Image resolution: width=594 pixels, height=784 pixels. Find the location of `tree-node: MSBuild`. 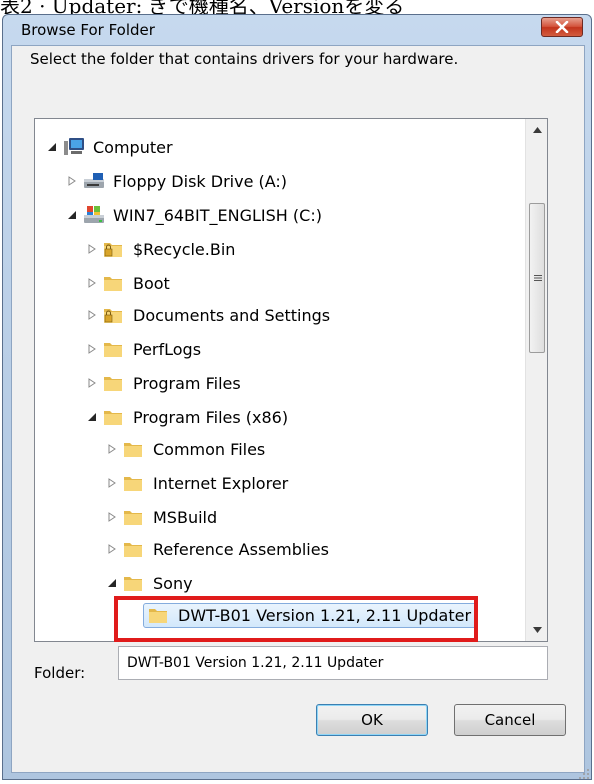

tree-node: MSBuild is located at coordinates (161, 517).